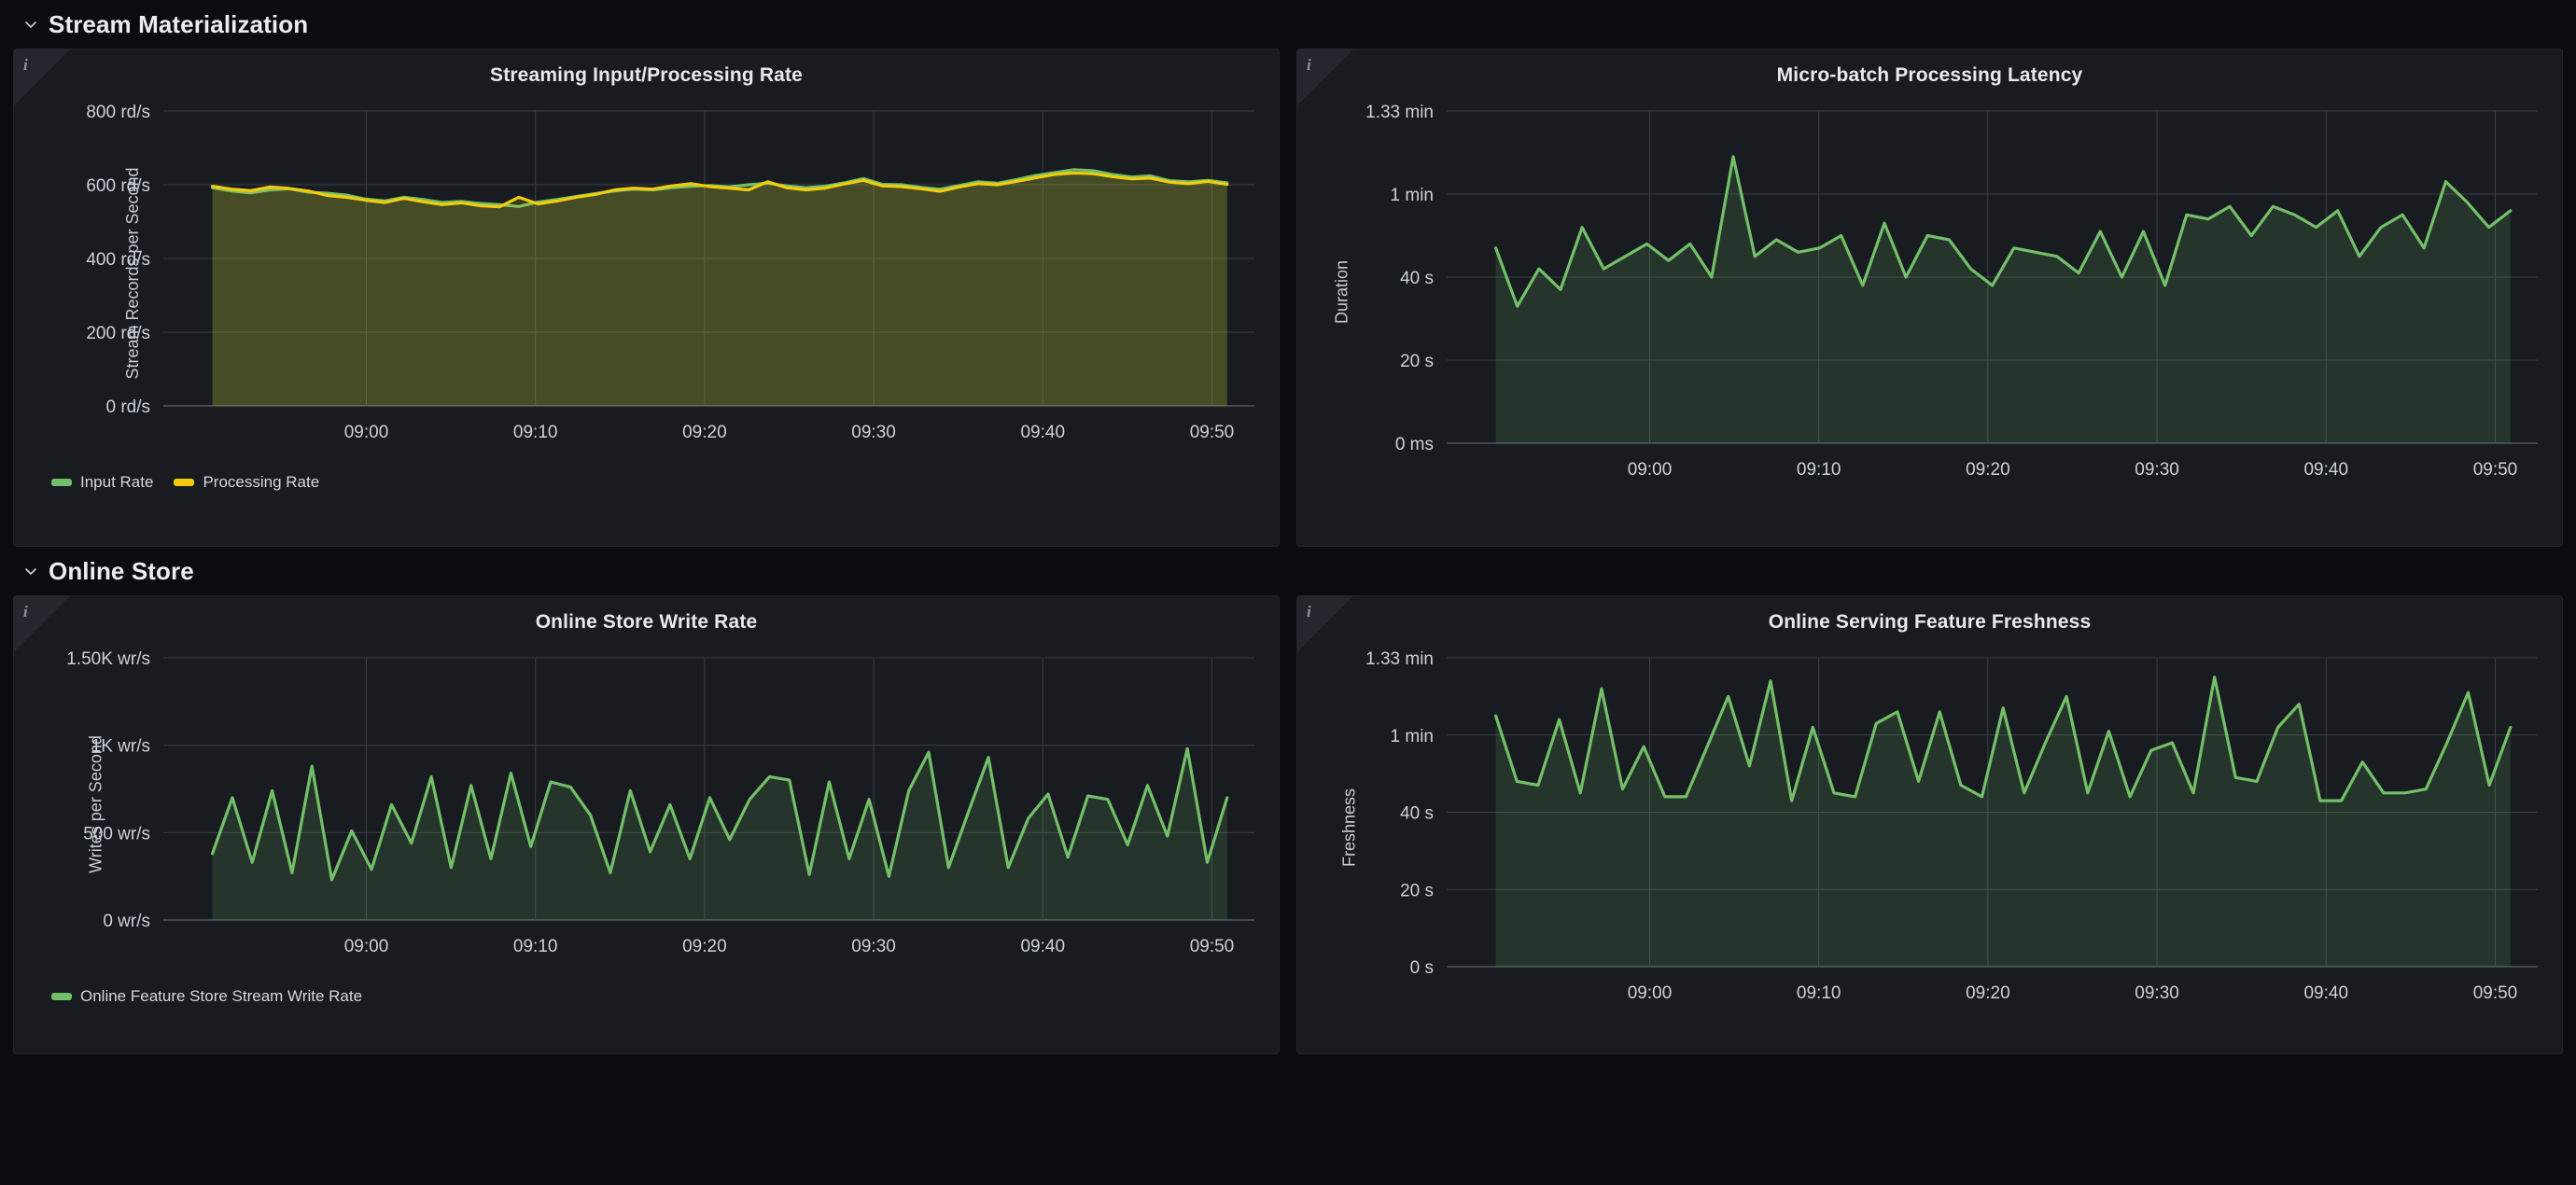 This screenshot has width=2576, height=1185. What do you see at coordinates (1422, 968) in the screenshot?
I see `y-axis-tick-label: 0 s` at bounding box center [1422, 968].